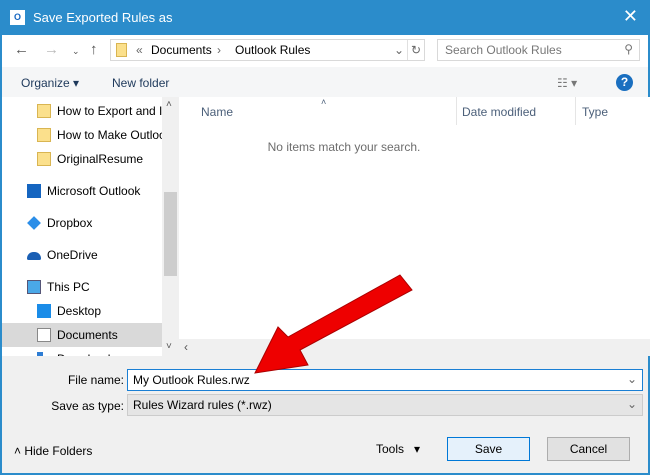 This screenshot has height=475, width=650. I want to click on empty-message: No items match your search., so click(344, 147).